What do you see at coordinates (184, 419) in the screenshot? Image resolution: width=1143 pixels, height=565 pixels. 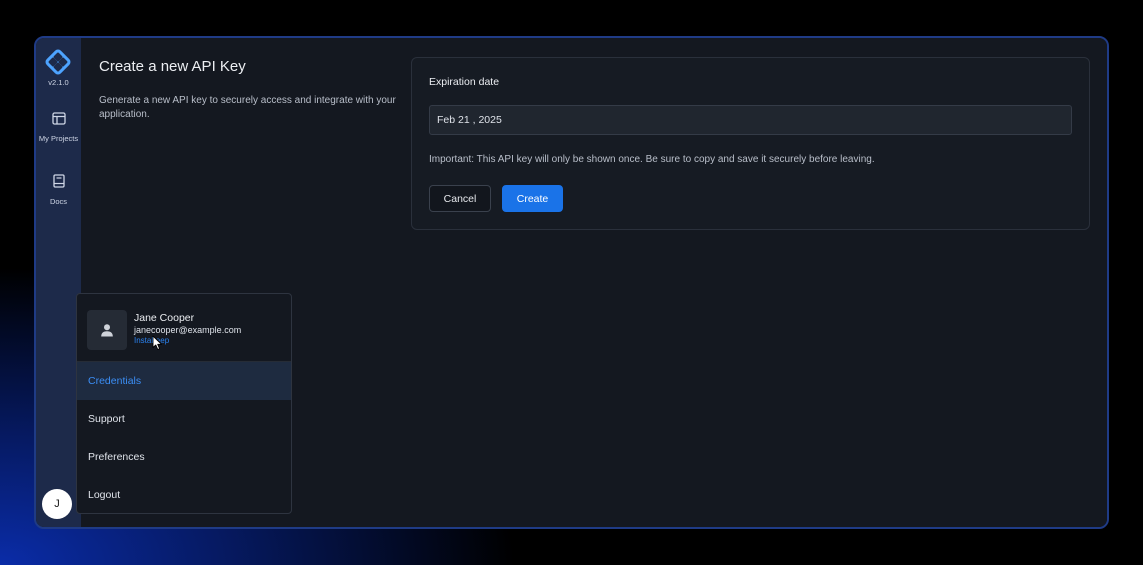 I see `menu-item-support: Support` at bounding box center [184, 419].